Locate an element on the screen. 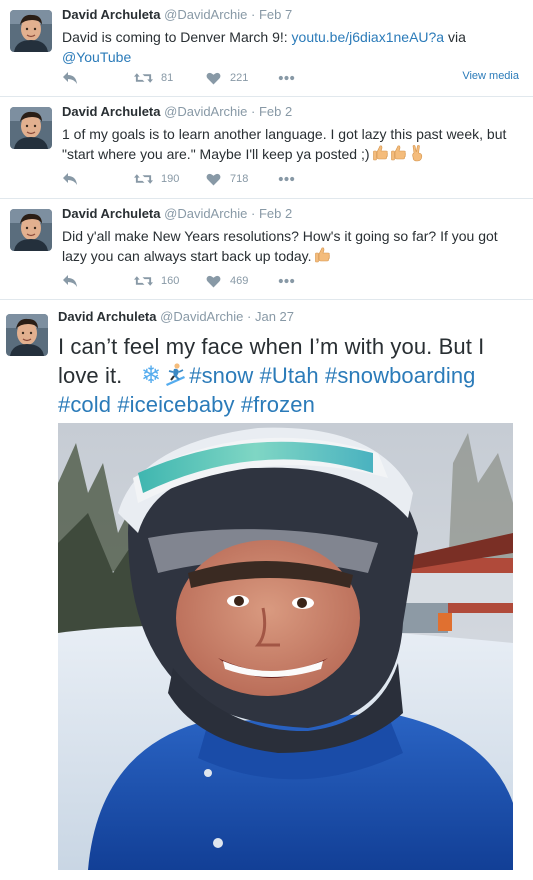  hashtag: #cold is located at coordinates (84, 404).